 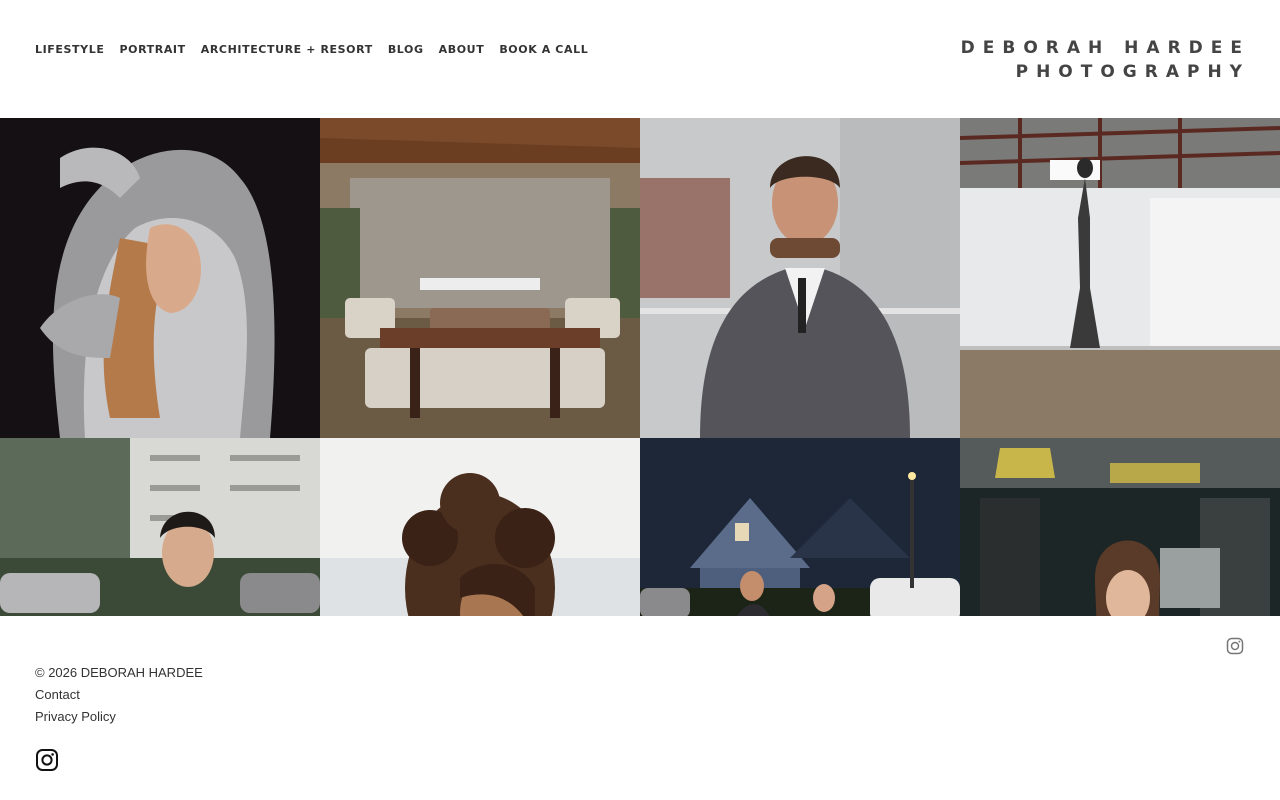 What do you see at coordinates (406, 50) in the screenshot?
I see `nav-blog: BLOG` at bounding box center [406, 50].